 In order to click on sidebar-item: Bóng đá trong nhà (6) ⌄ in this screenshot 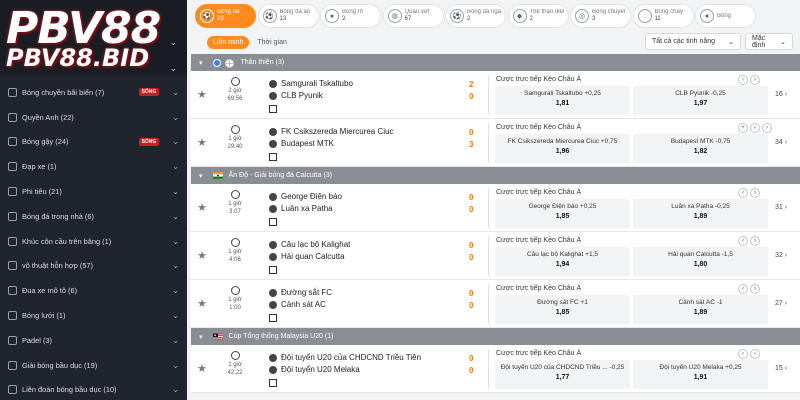, I will do `click(93, 216)`.